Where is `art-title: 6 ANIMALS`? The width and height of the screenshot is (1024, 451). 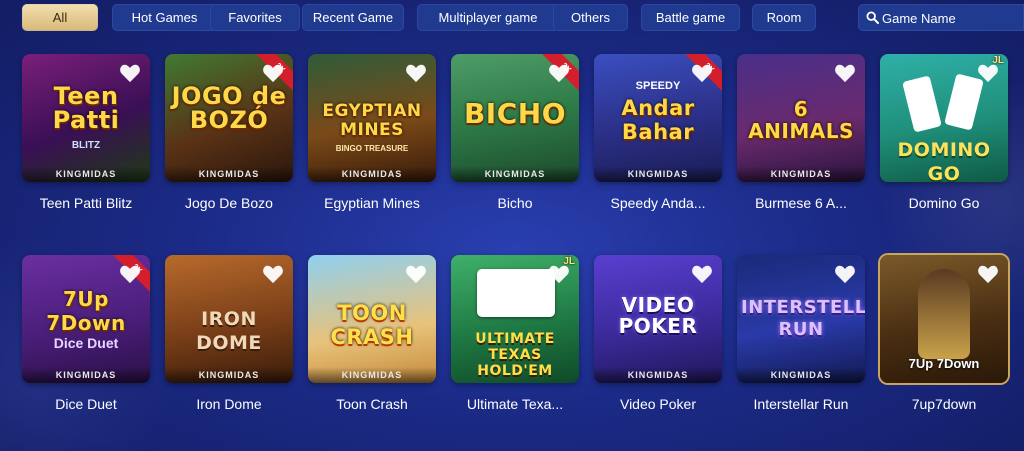 art-title: 6 ANIMALS is located at coordinates (801, 120).